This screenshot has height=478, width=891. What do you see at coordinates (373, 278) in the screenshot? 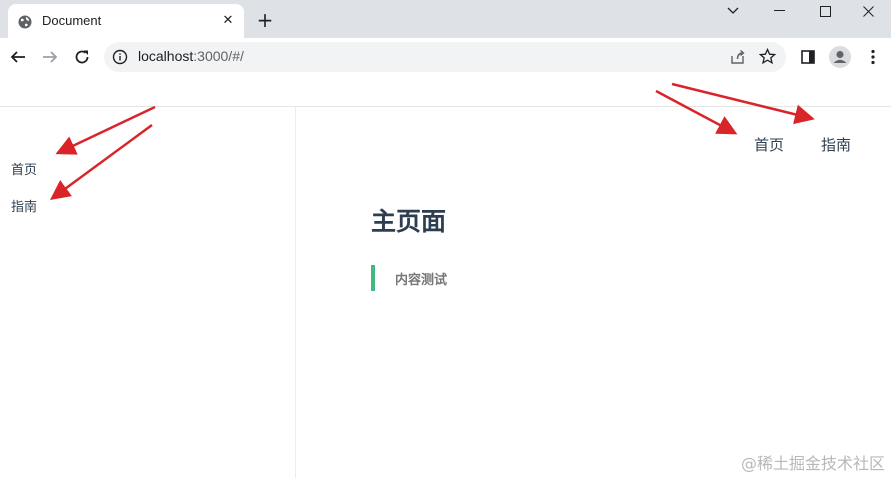
I see `blockquote-bar` at bounding box center [373, 278].